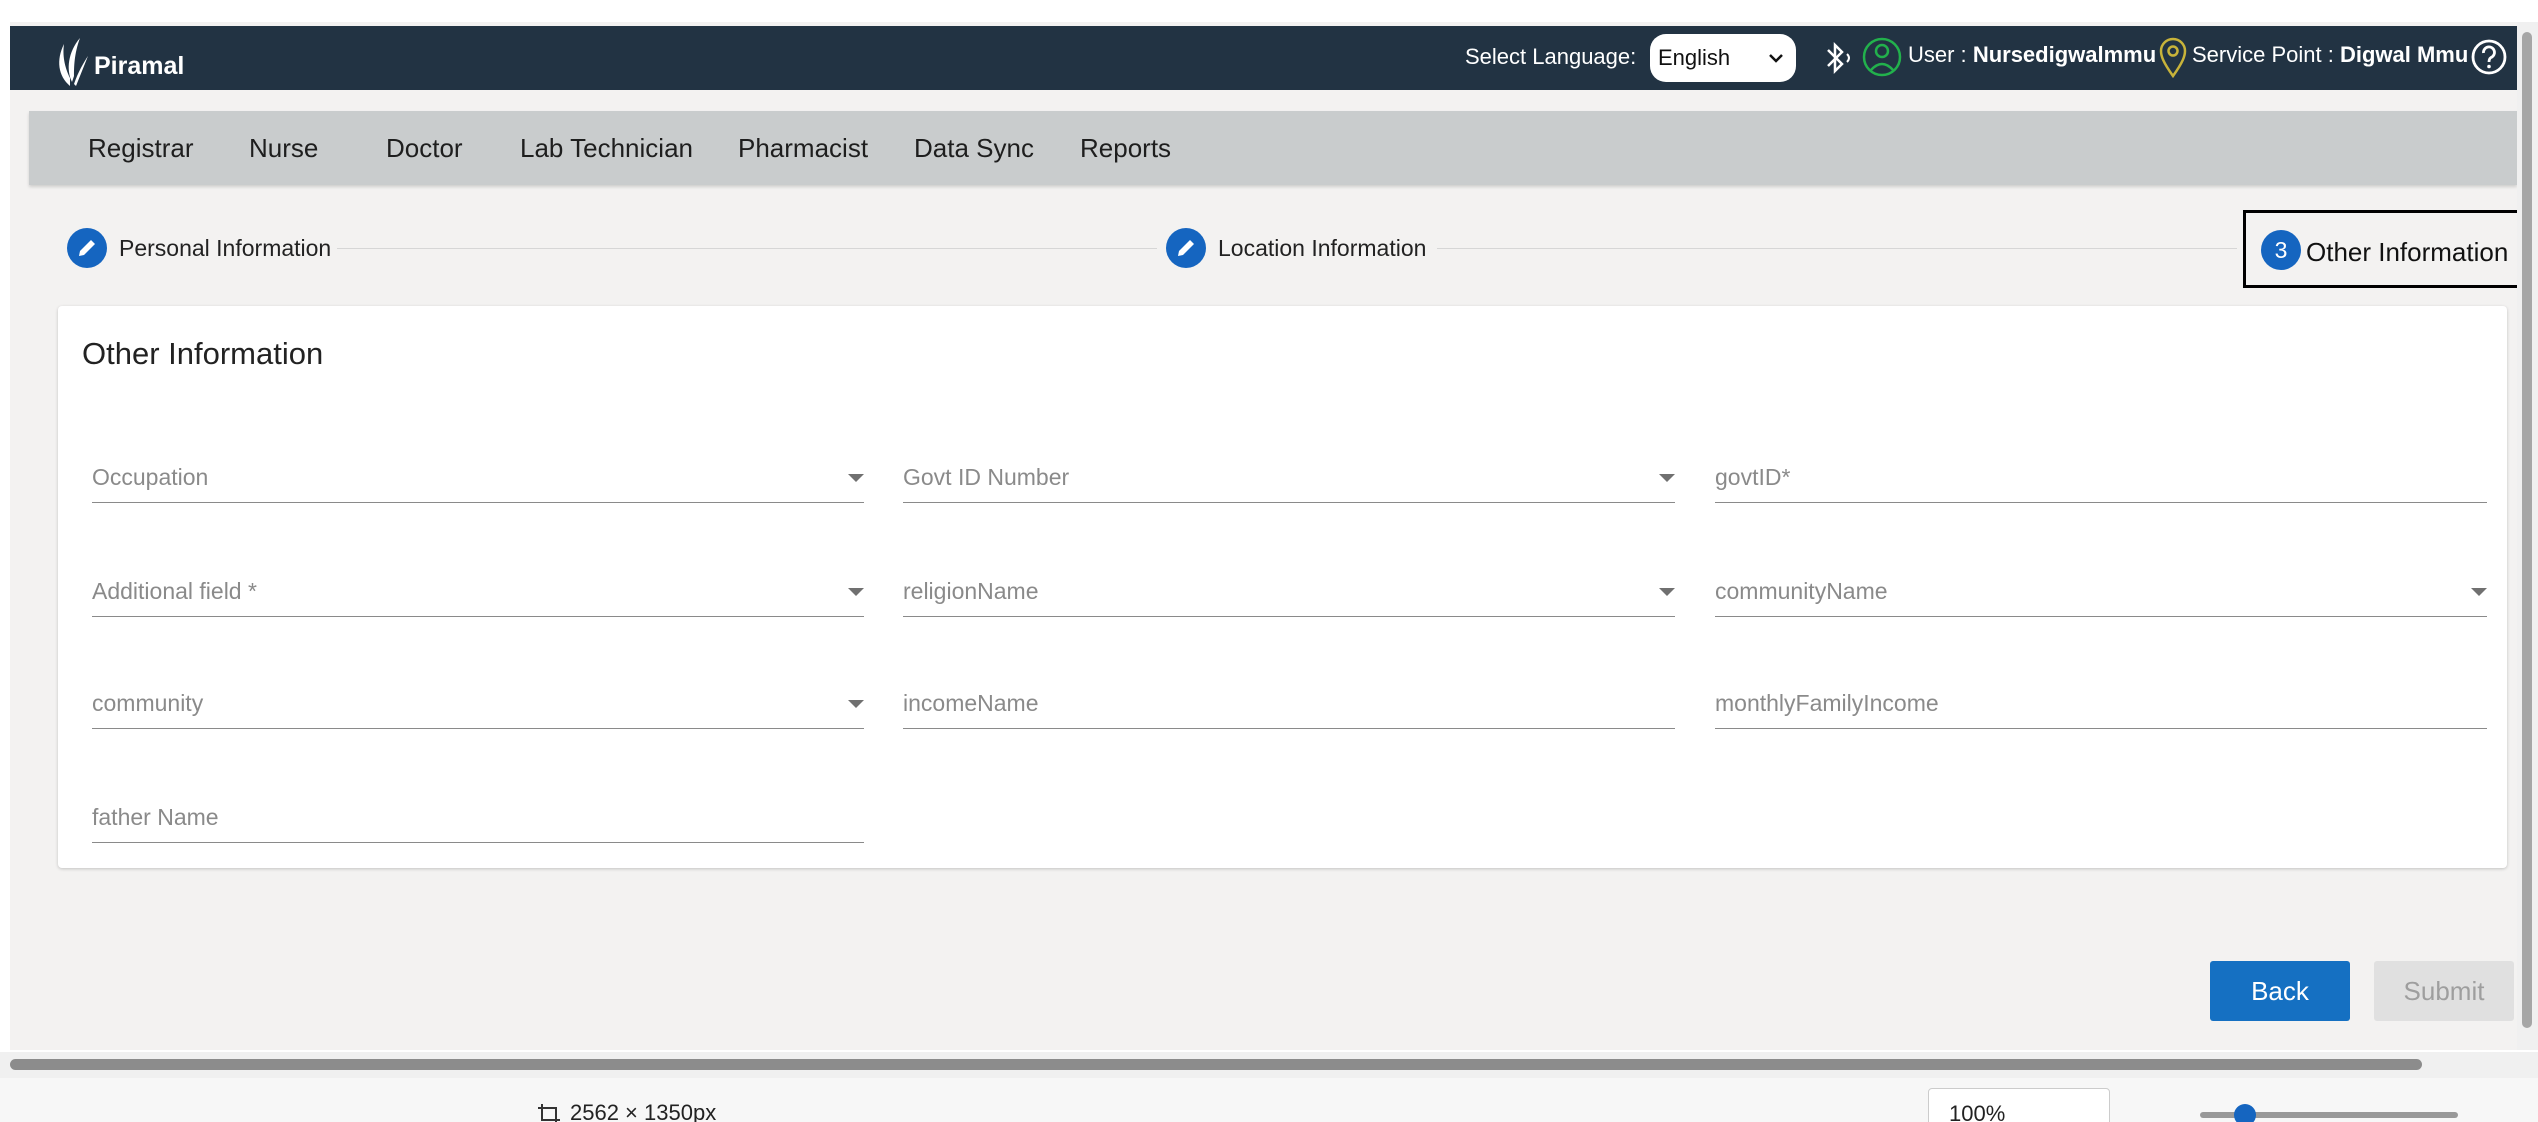  Describe the element at coordinates (1125, 148) in the screenshot. I see `nav-reports: Reports` at that location.